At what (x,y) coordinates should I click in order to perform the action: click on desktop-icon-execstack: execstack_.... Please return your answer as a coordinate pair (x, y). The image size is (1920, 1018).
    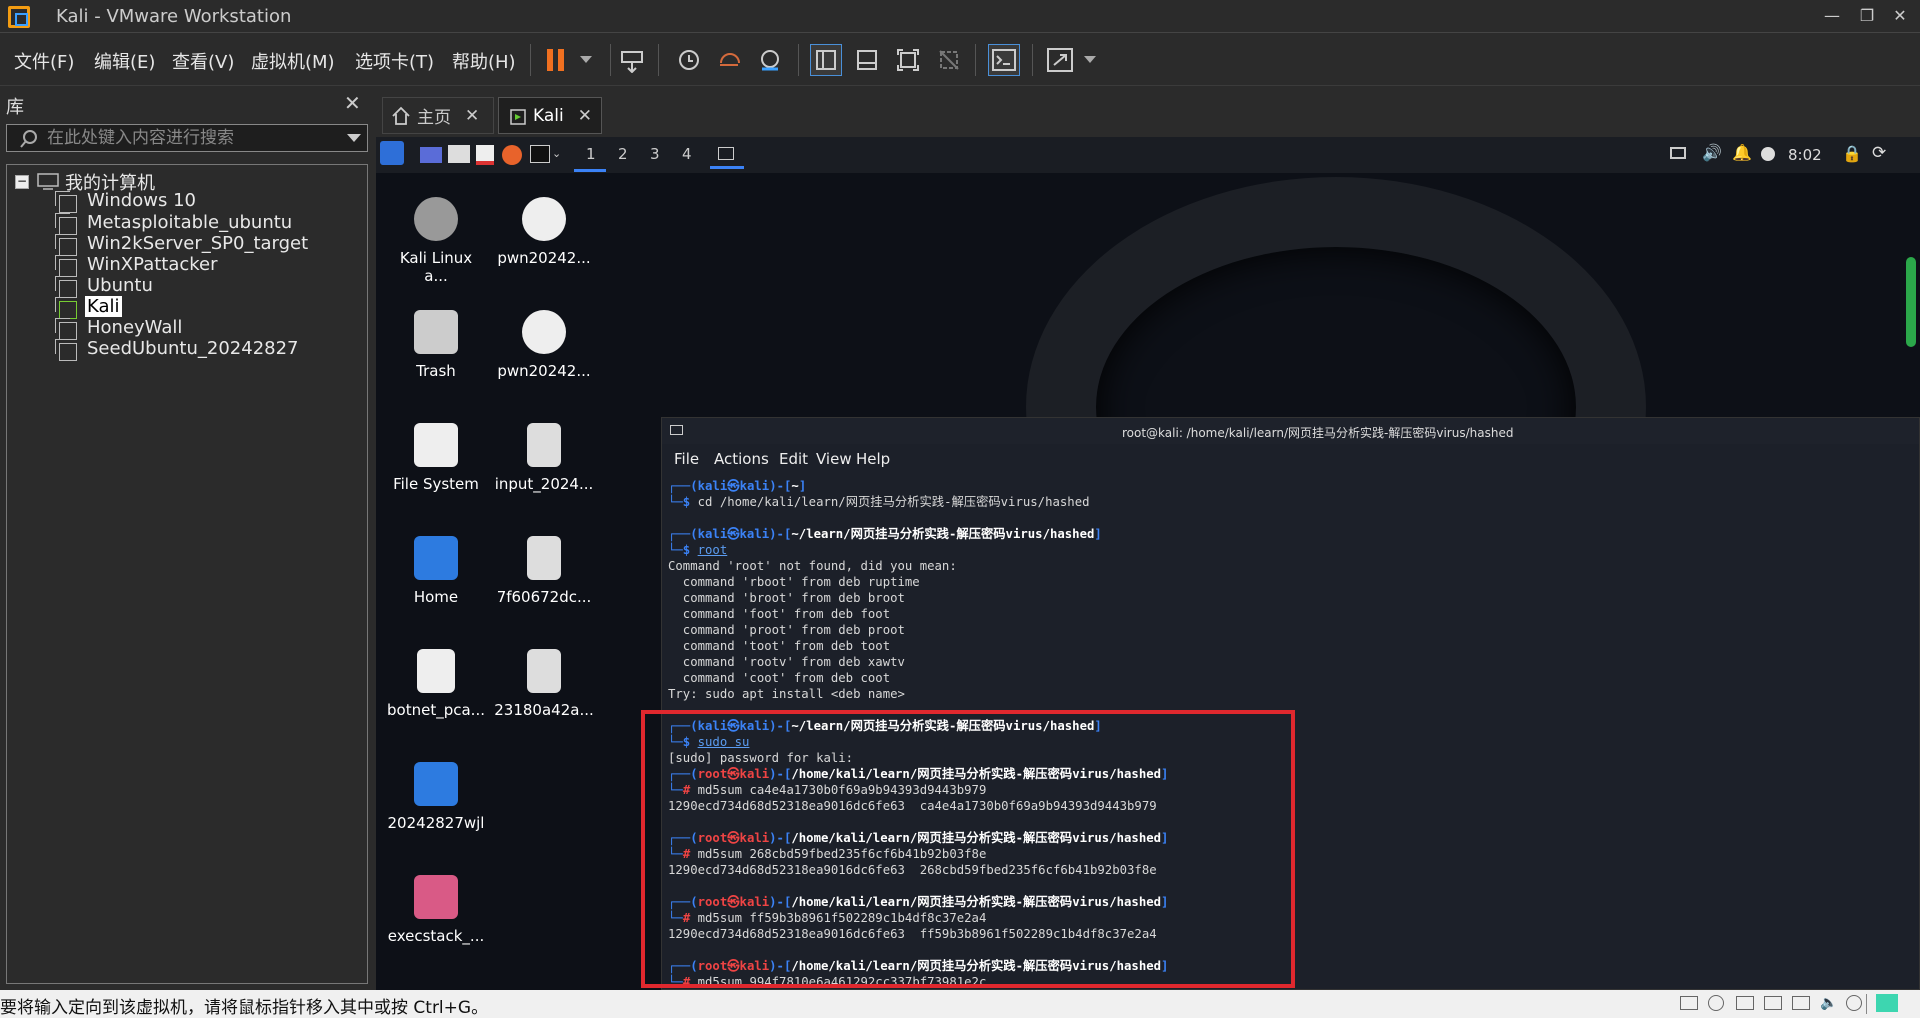
    Looking at the image, I should click on (436, 910).